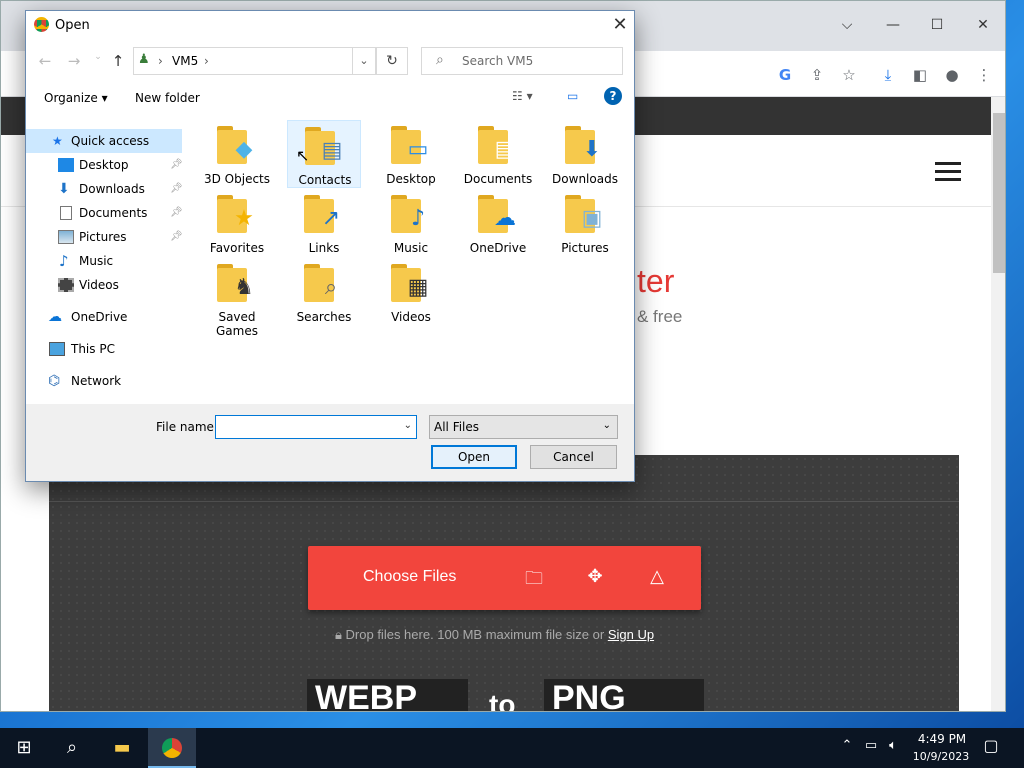 The width and height of the screenshot is (1024, 768). What do you see at coordinates (99, 285) in the screenshot?
I see `sidebar-item-label: Videos` at bounding box center [99, 285].